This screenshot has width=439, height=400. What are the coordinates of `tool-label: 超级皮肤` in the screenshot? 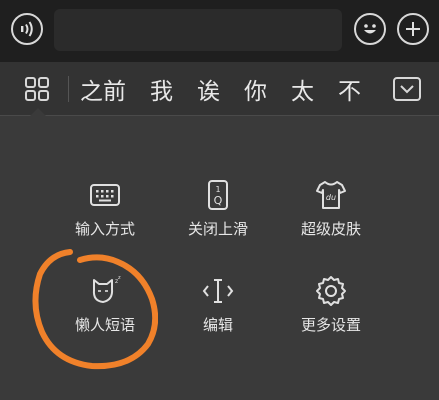 It's located at (330, 229).